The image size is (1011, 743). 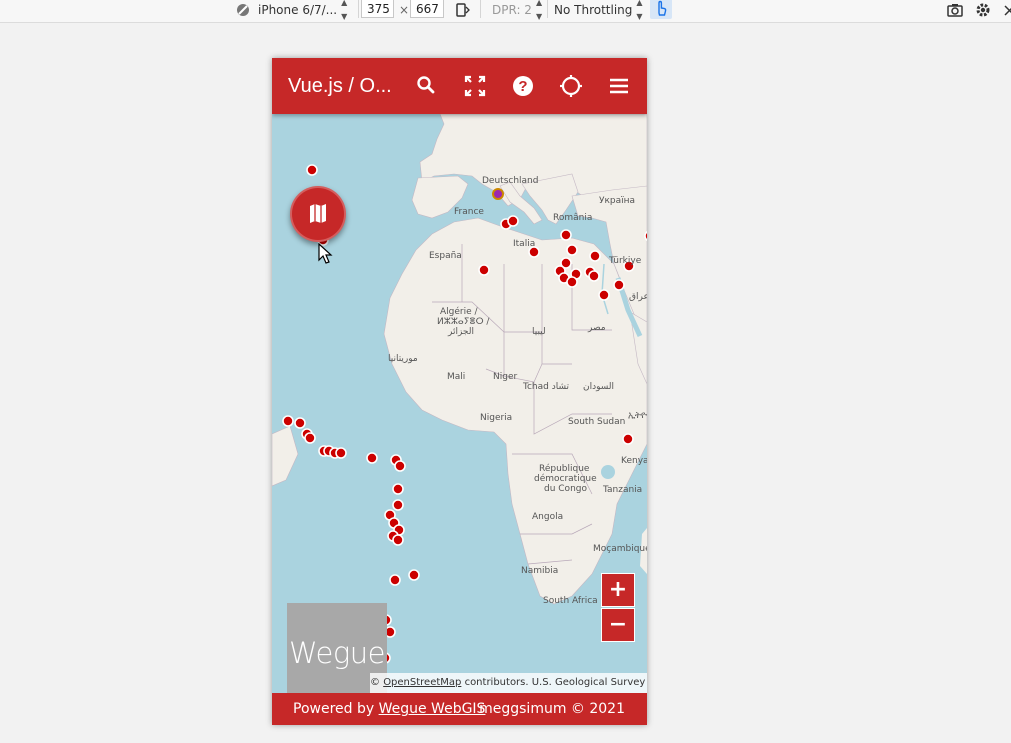 I want to click on label-rdc-2: démocratique, so click(x=565, y=479).